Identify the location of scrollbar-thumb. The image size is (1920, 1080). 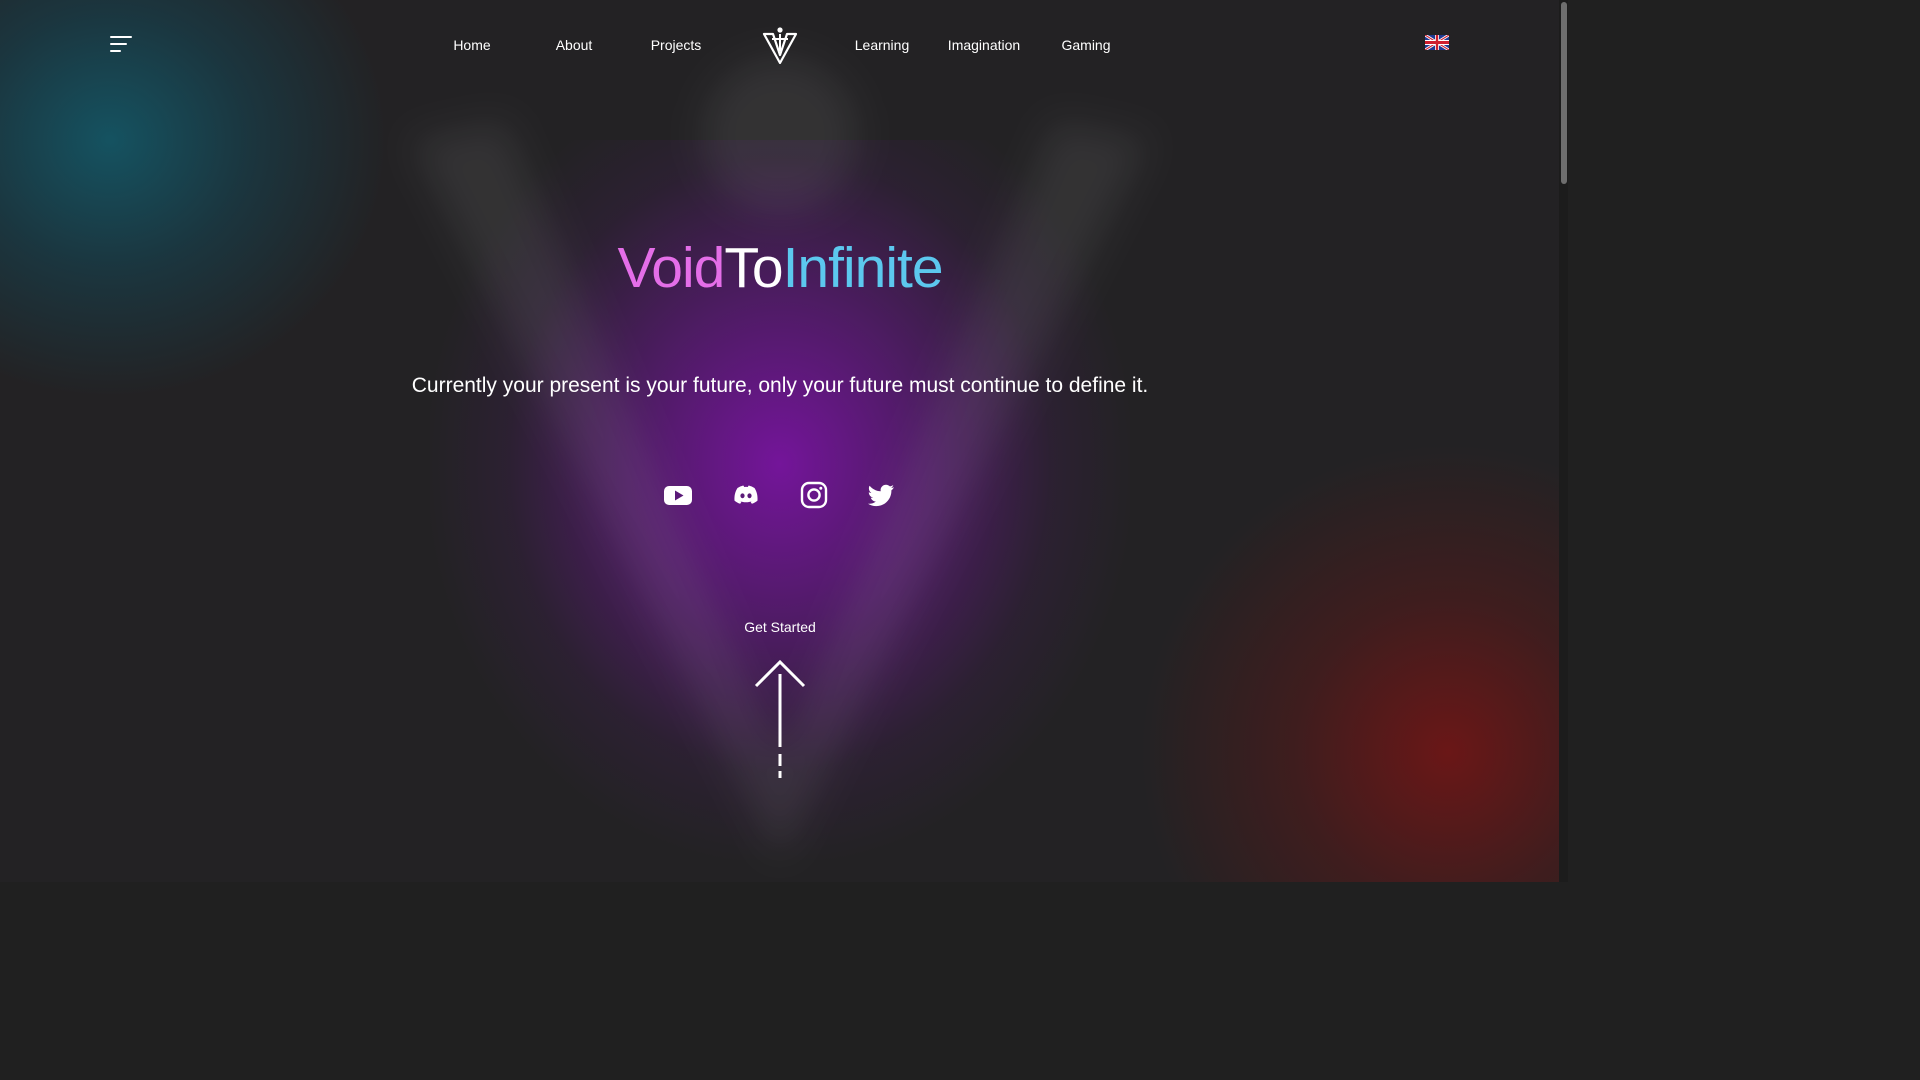
(1564, 93).